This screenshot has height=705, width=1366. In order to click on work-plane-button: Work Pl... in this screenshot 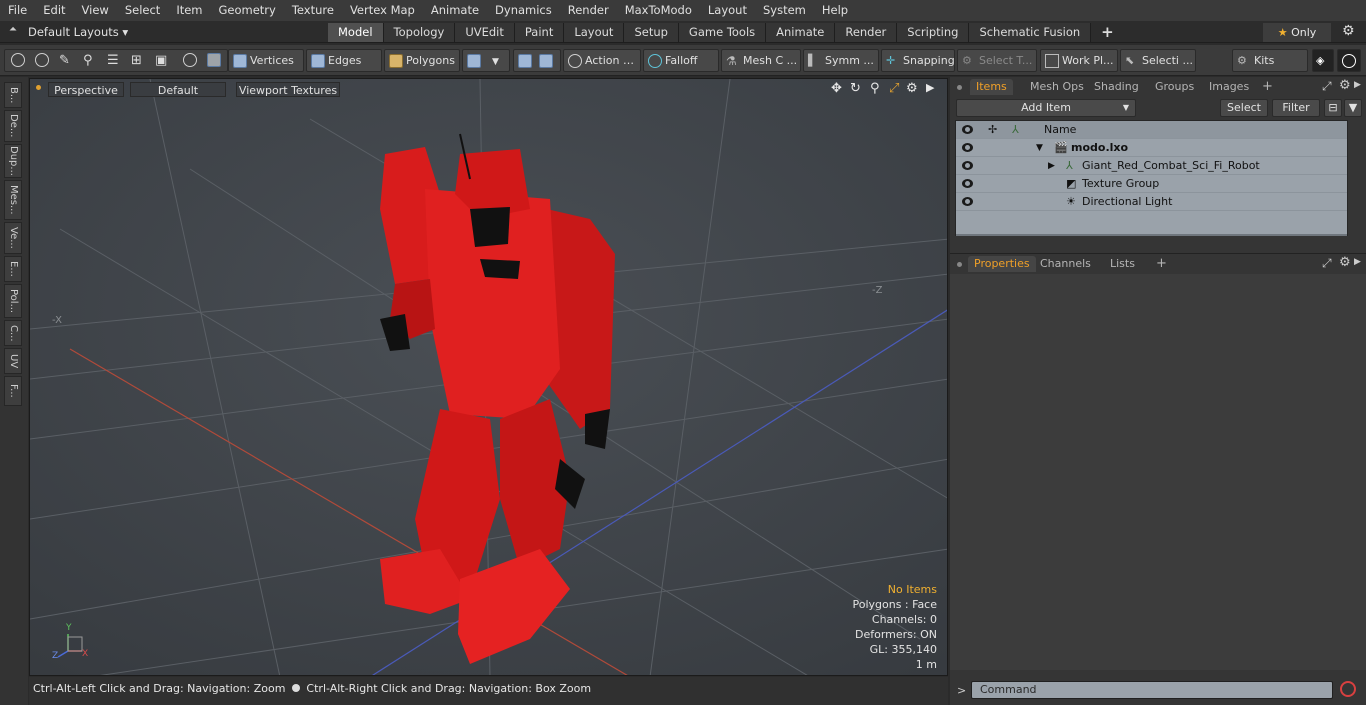, I will do `click(1079, 60)`.